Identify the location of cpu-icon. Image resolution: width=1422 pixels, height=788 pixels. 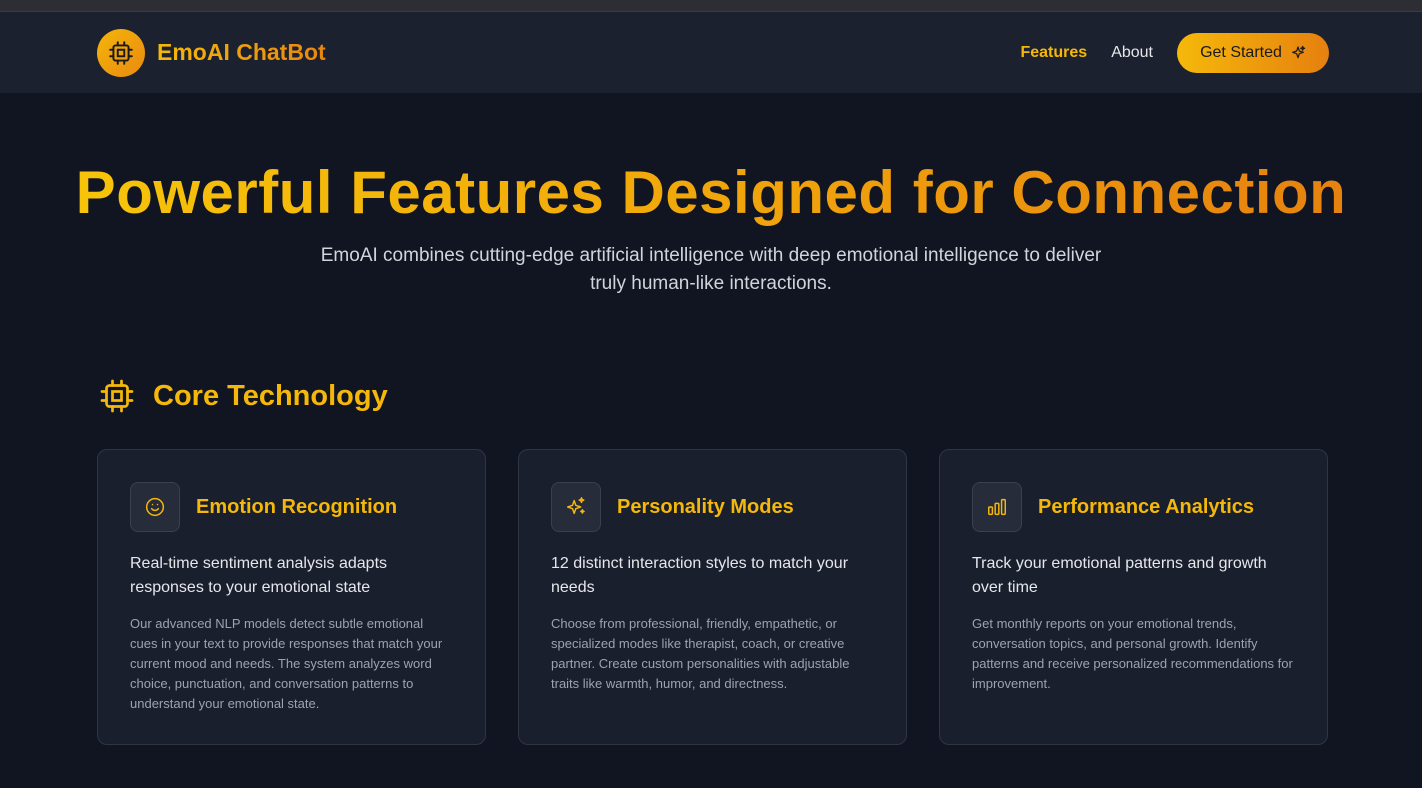
(117, 396).